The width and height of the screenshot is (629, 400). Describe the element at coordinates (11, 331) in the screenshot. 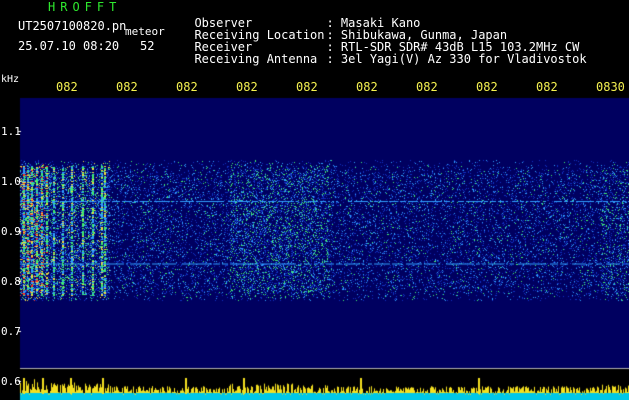

I see `y-tick-label: 0.7` at that location.